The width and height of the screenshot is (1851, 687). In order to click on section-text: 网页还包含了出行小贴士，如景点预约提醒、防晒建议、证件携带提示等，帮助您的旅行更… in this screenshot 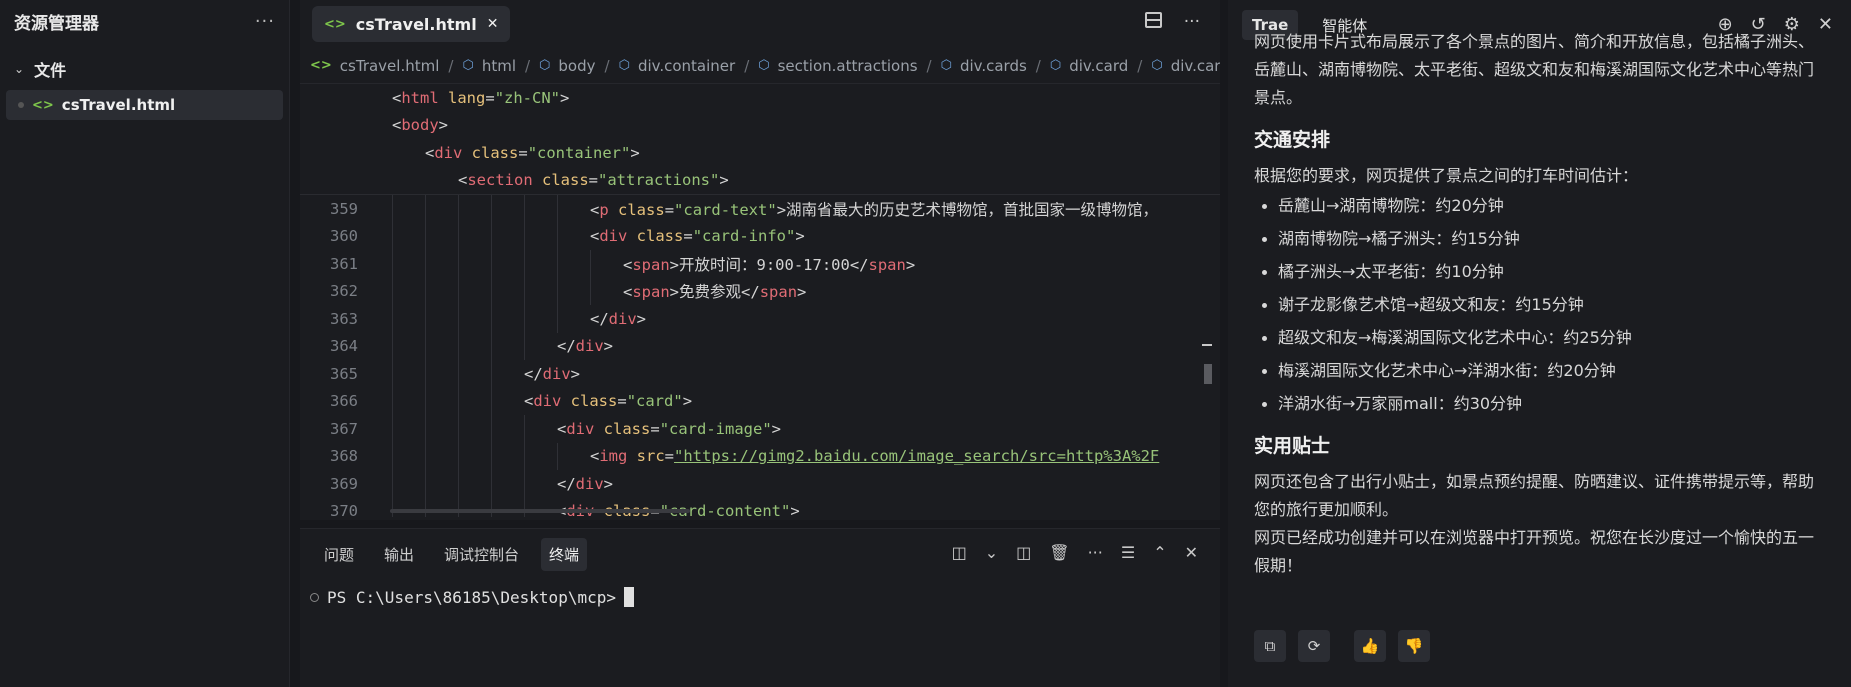, I will do `click(1534, 495)`.